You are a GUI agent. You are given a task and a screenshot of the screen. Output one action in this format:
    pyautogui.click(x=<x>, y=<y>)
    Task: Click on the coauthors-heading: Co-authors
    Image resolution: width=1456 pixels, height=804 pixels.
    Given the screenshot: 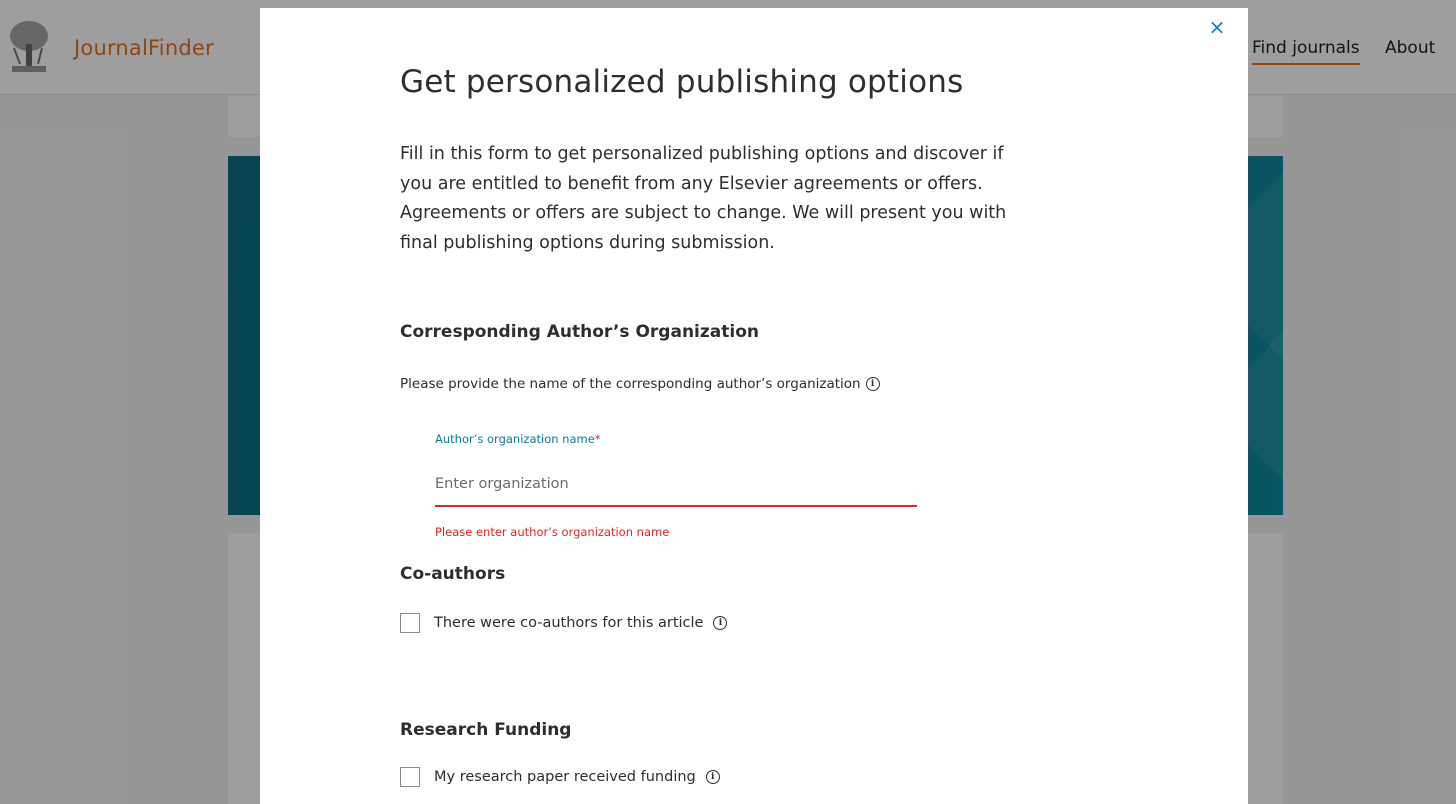 What is the action you would take?
    pyautogui.click(x=453, y=574)
    